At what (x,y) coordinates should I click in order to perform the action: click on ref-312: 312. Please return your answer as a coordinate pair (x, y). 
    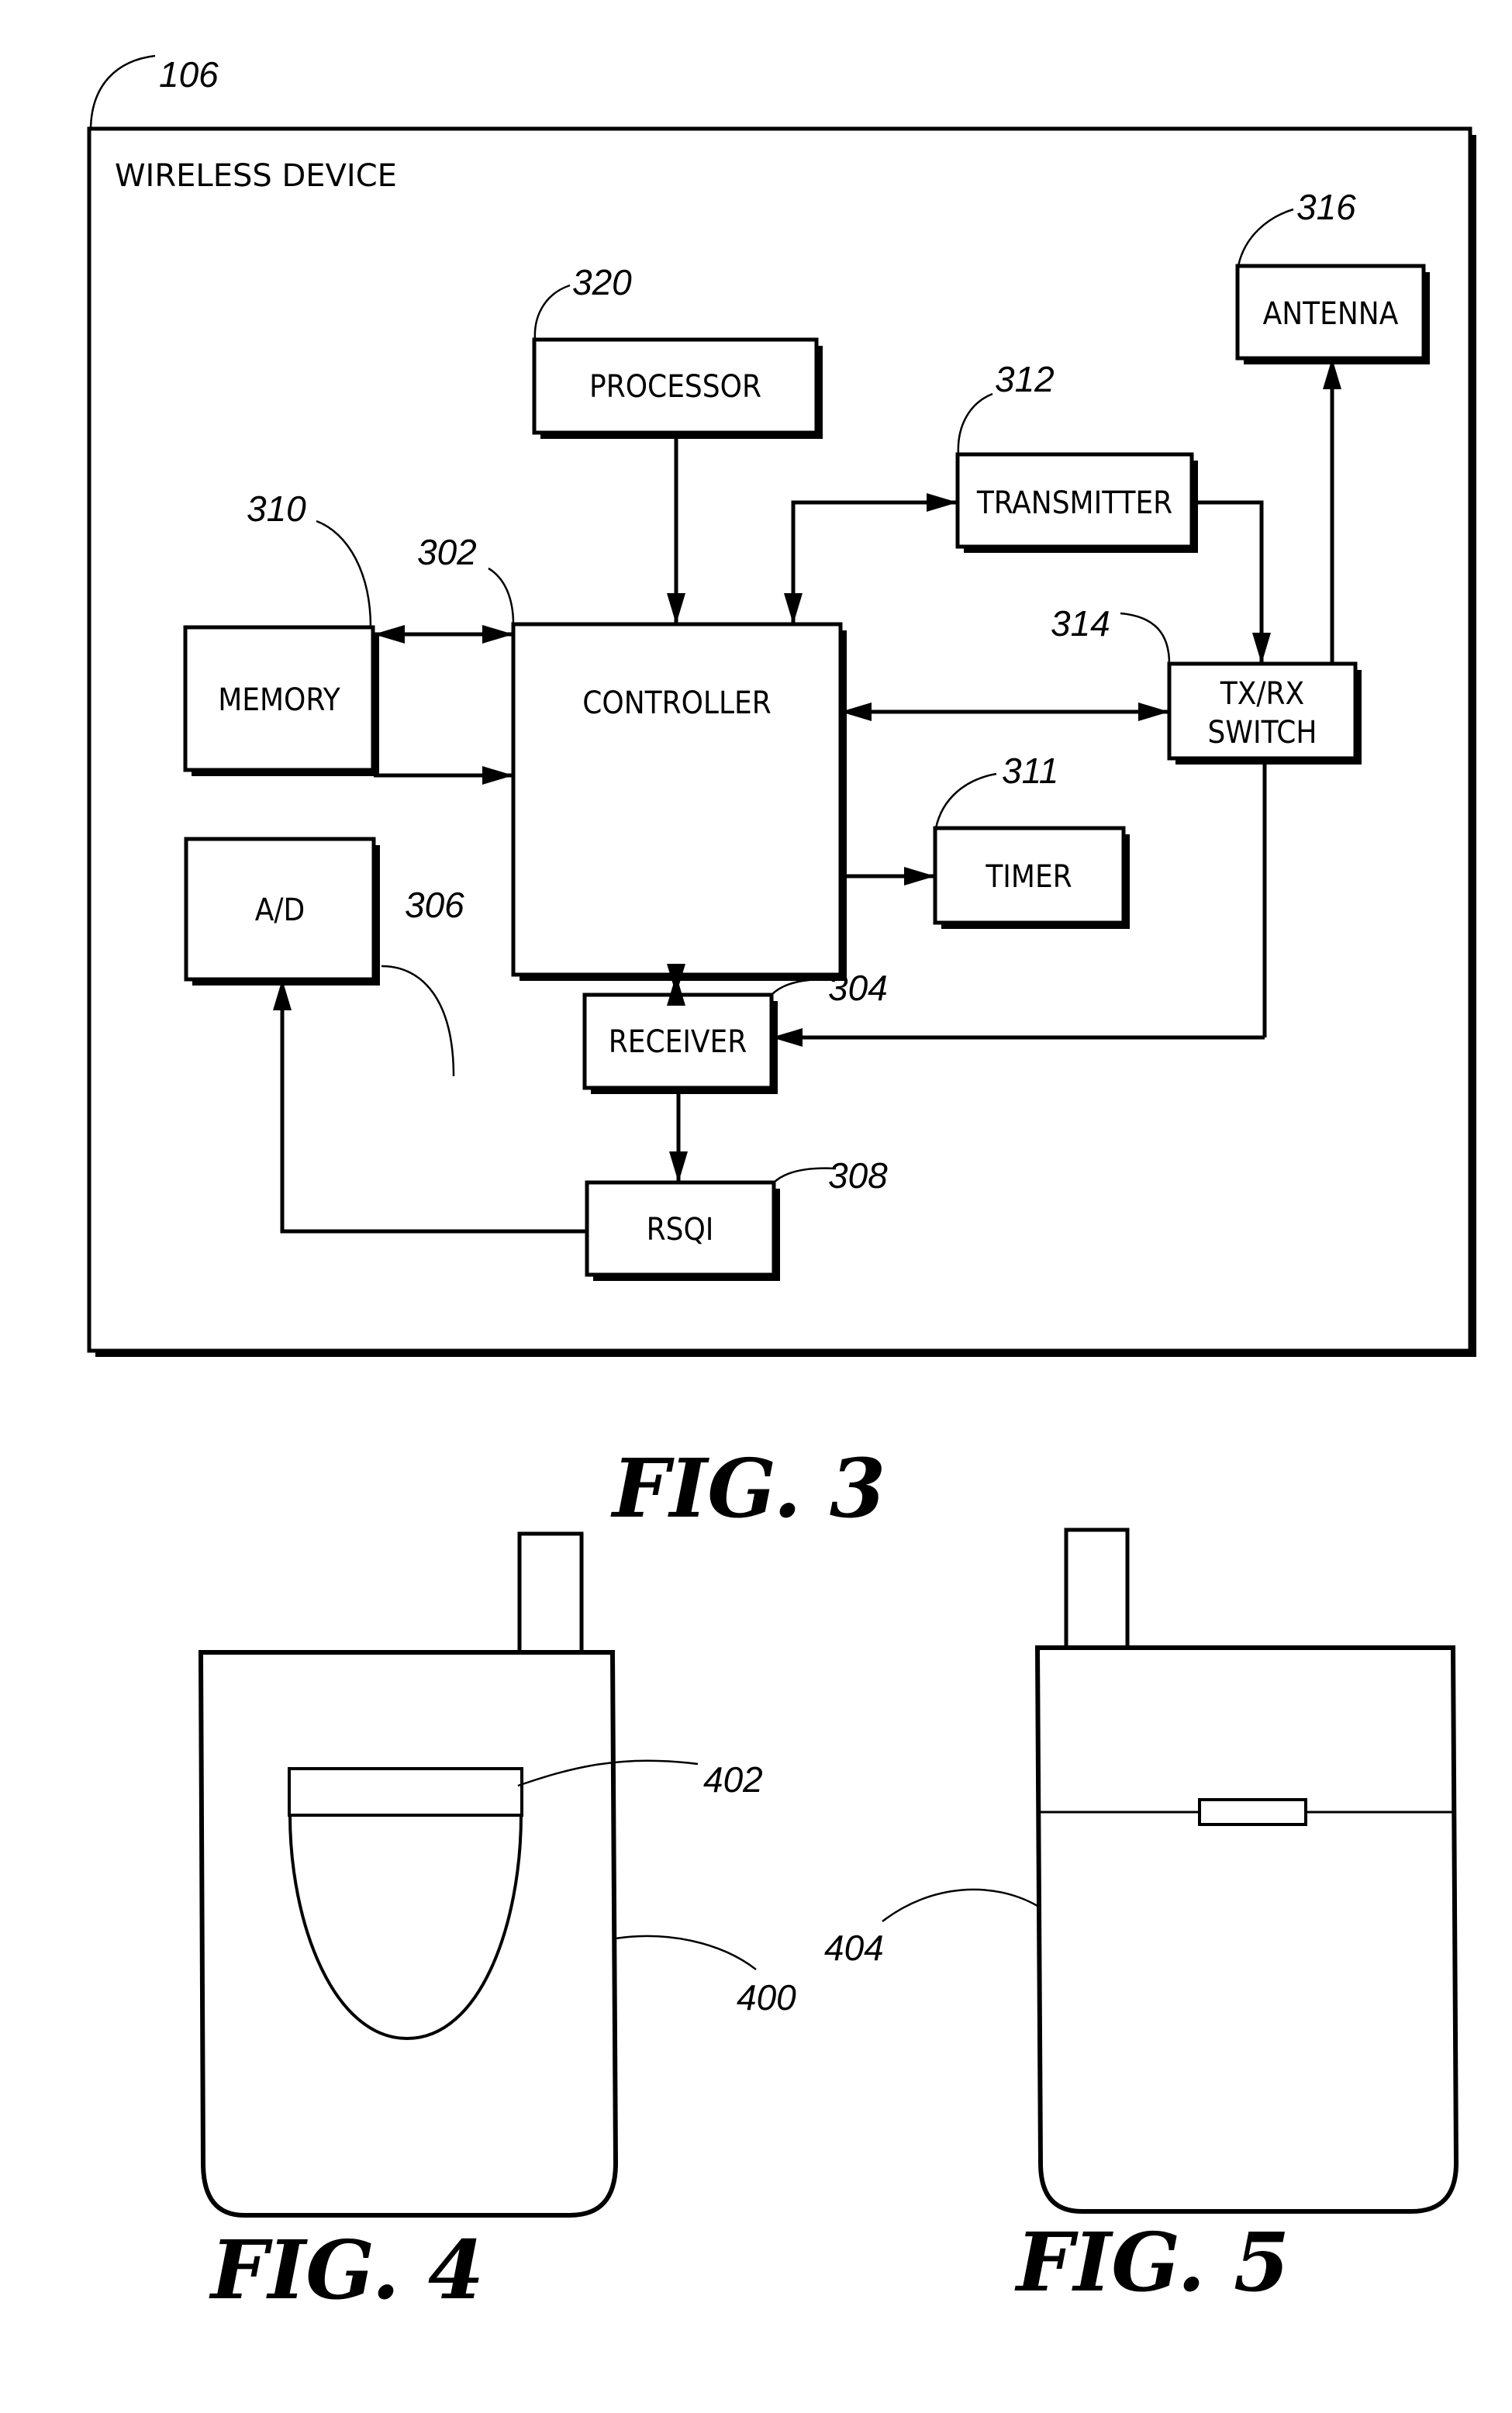
    Looking at the image, I should click on (1025, 379).